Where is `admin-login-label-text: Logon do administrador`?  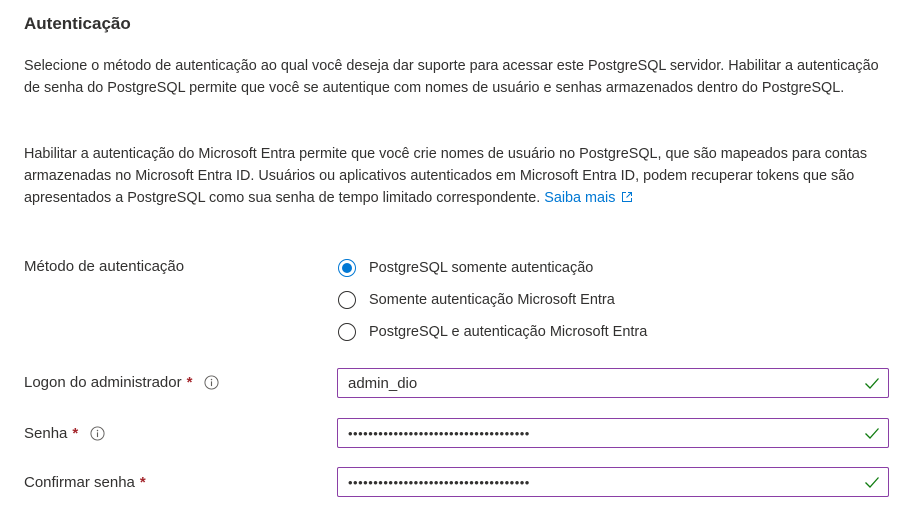 admin-login-label-text: Logon do administrador is located at coordinates (103, 382).